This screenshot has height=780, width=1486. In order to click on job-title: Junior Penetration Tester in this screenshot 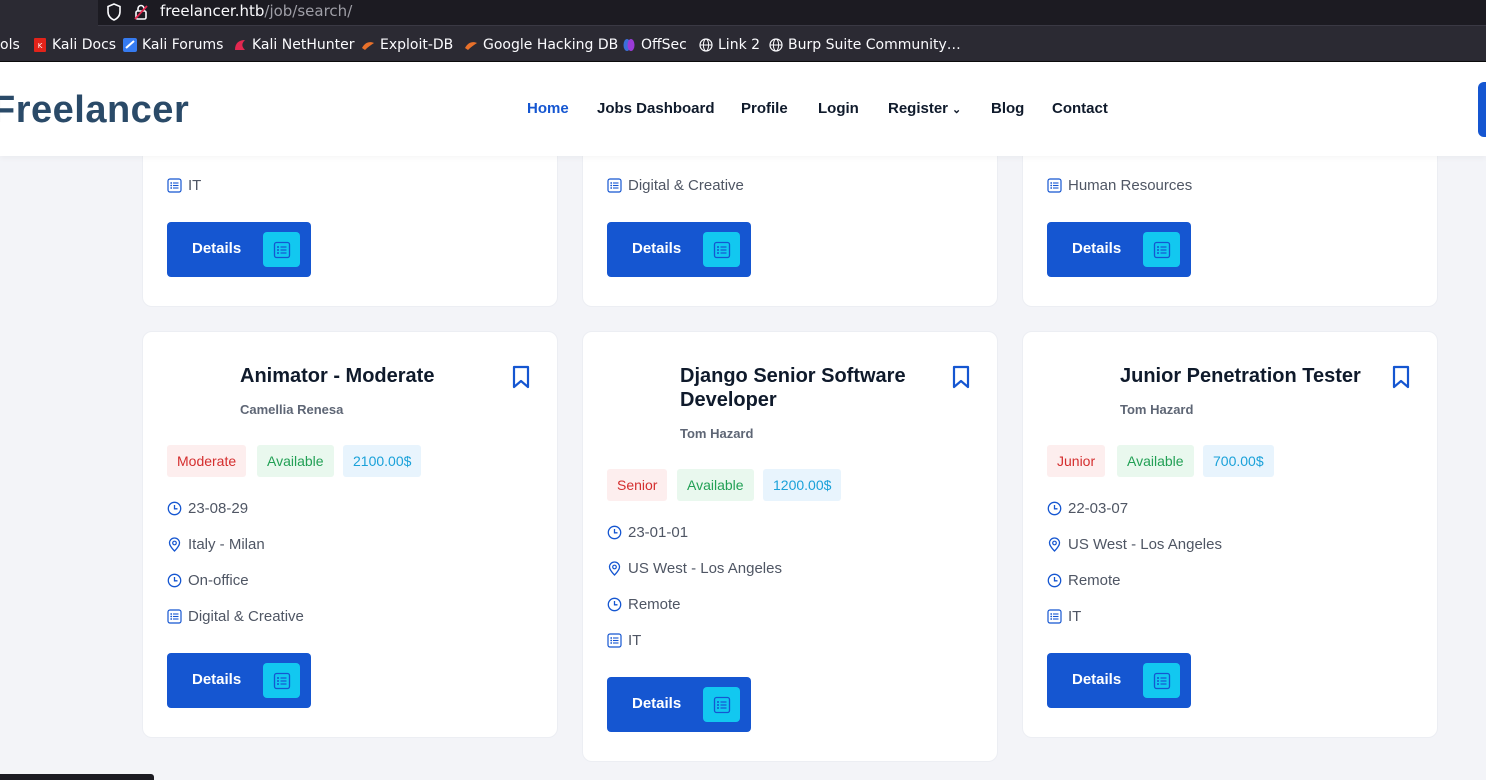, I will do `click(1250, 376)`.